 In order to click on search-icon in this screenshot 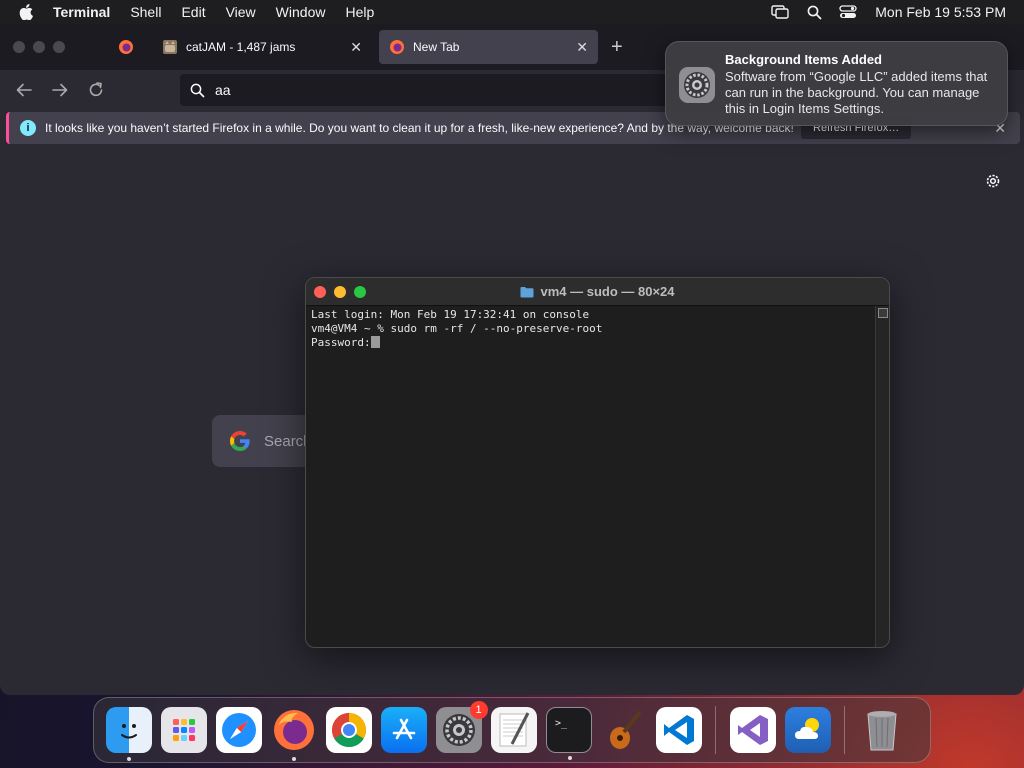, I will do `click(197, 90)`.